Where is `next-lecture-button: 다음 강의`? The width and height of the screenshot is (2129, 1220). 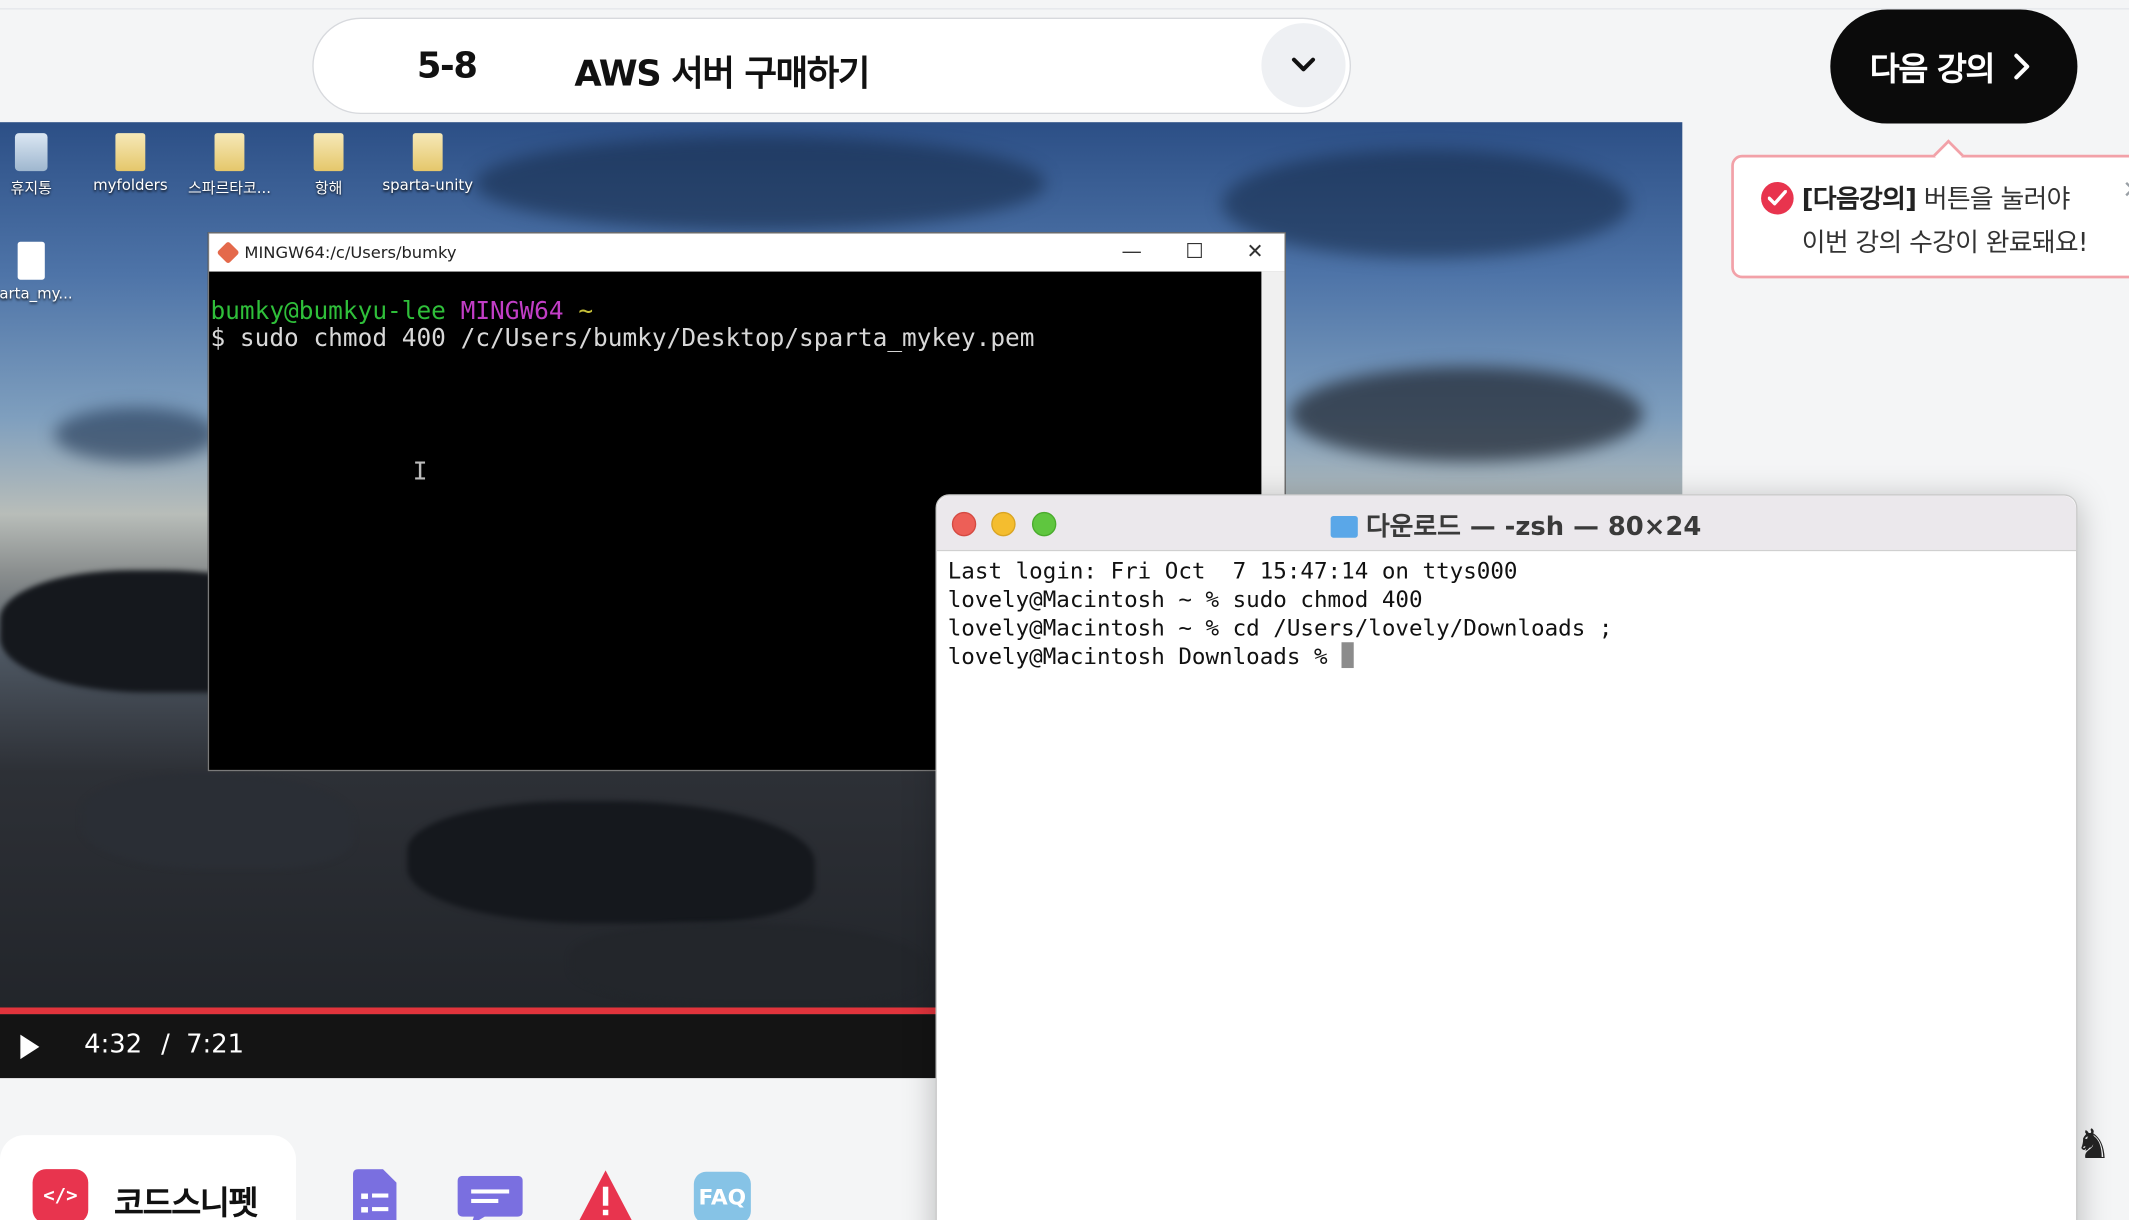
next-lecture-button: 다음 강의 is located at coordinates (1954, 66).